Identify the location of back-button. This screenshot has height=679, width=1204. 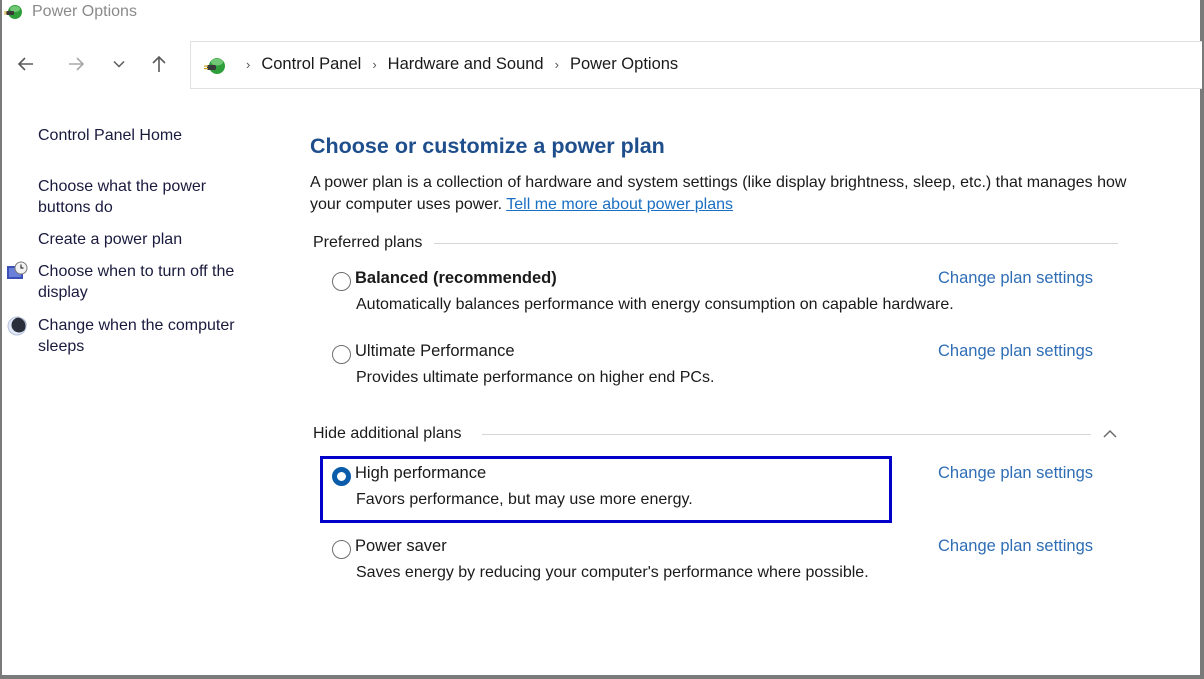
(26, 64).